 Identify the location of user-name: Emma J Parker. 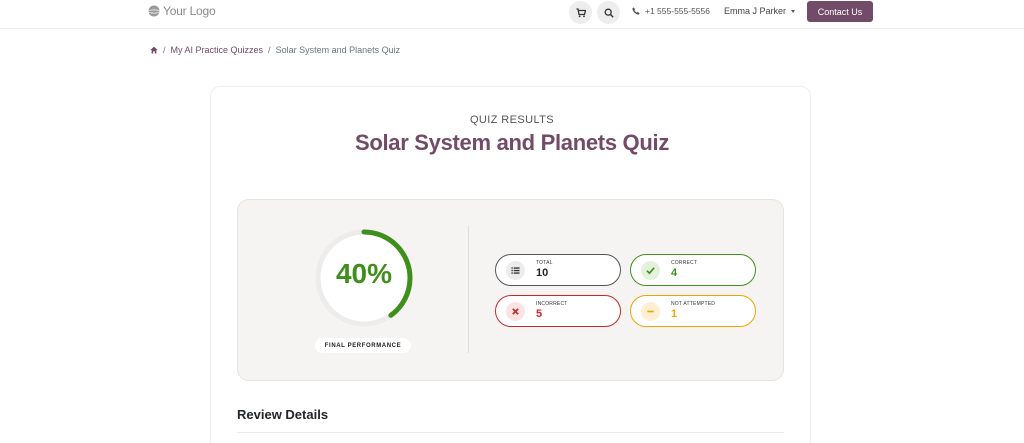
(755, 11).